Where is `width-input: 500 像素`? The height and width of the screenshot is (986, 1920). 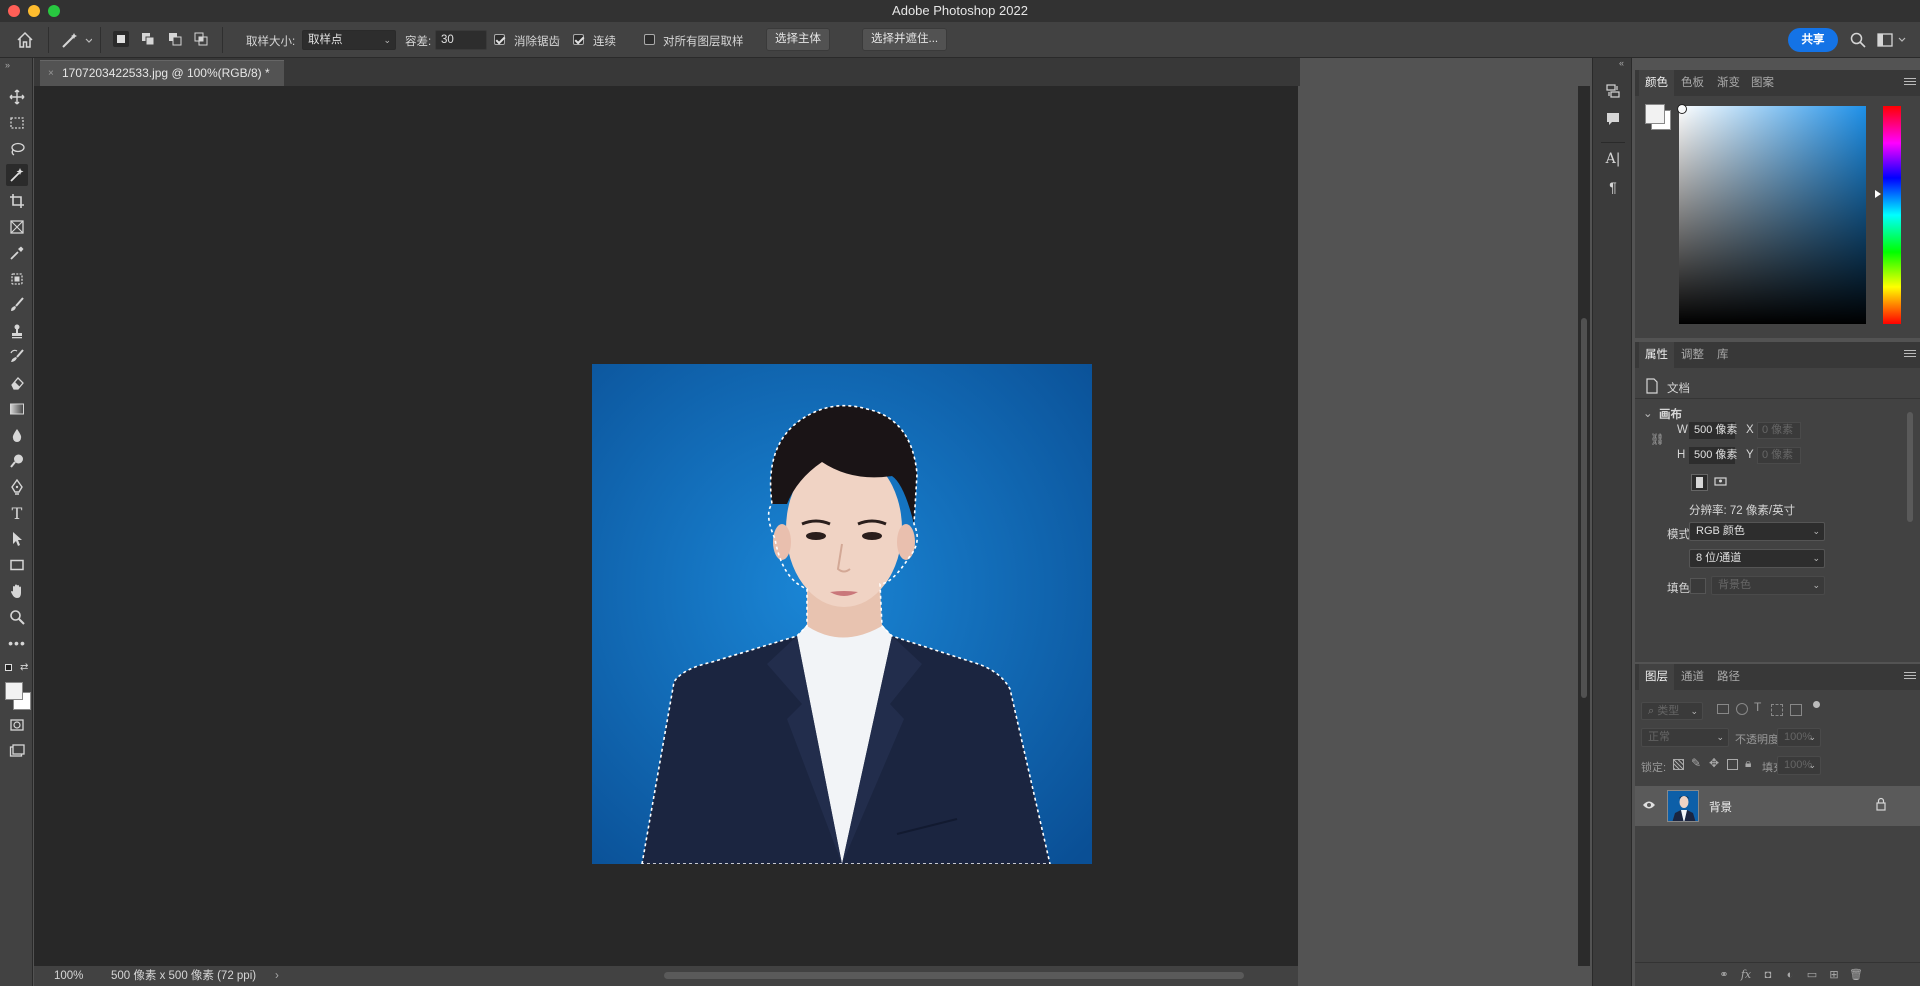 width-input: 500 像素 is located at coordinates (1713, 430).